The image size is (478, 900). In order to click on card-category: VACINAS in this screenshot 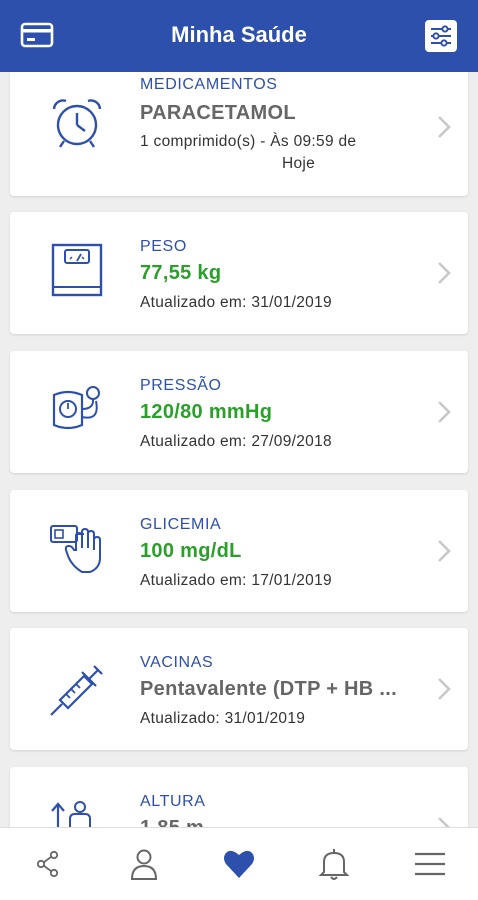, I will do `click(177, 662)`.